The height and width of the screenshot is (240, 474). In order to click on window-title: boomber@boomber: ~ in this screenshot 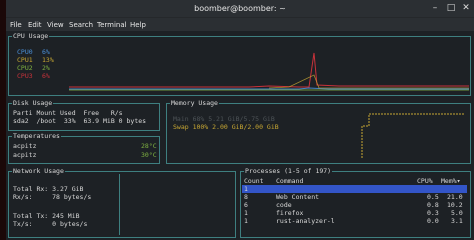, I will do `click(240, 8)`.